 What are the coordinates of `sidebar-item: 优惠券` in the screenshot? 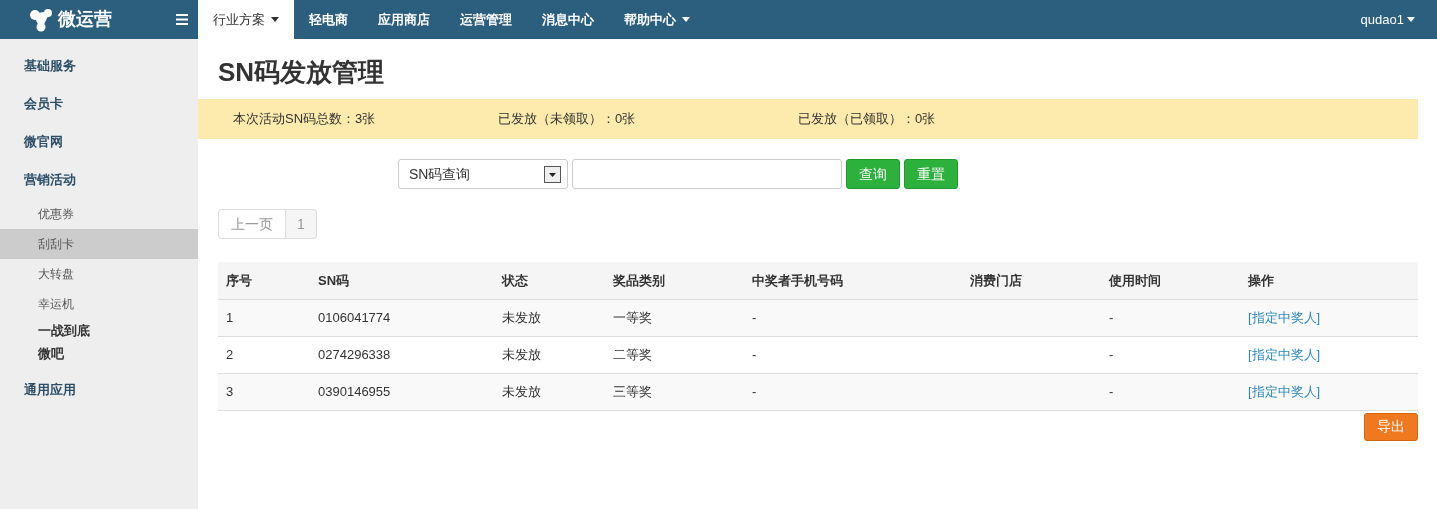 It's located at (99, 214).